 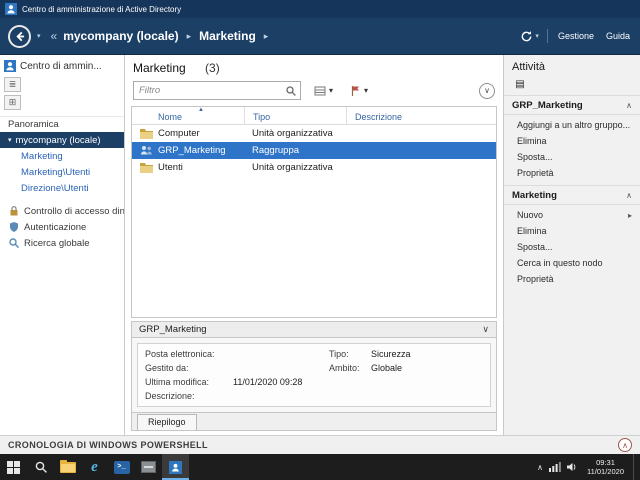 I want to click on filter-input, so click(x=217, y=90).